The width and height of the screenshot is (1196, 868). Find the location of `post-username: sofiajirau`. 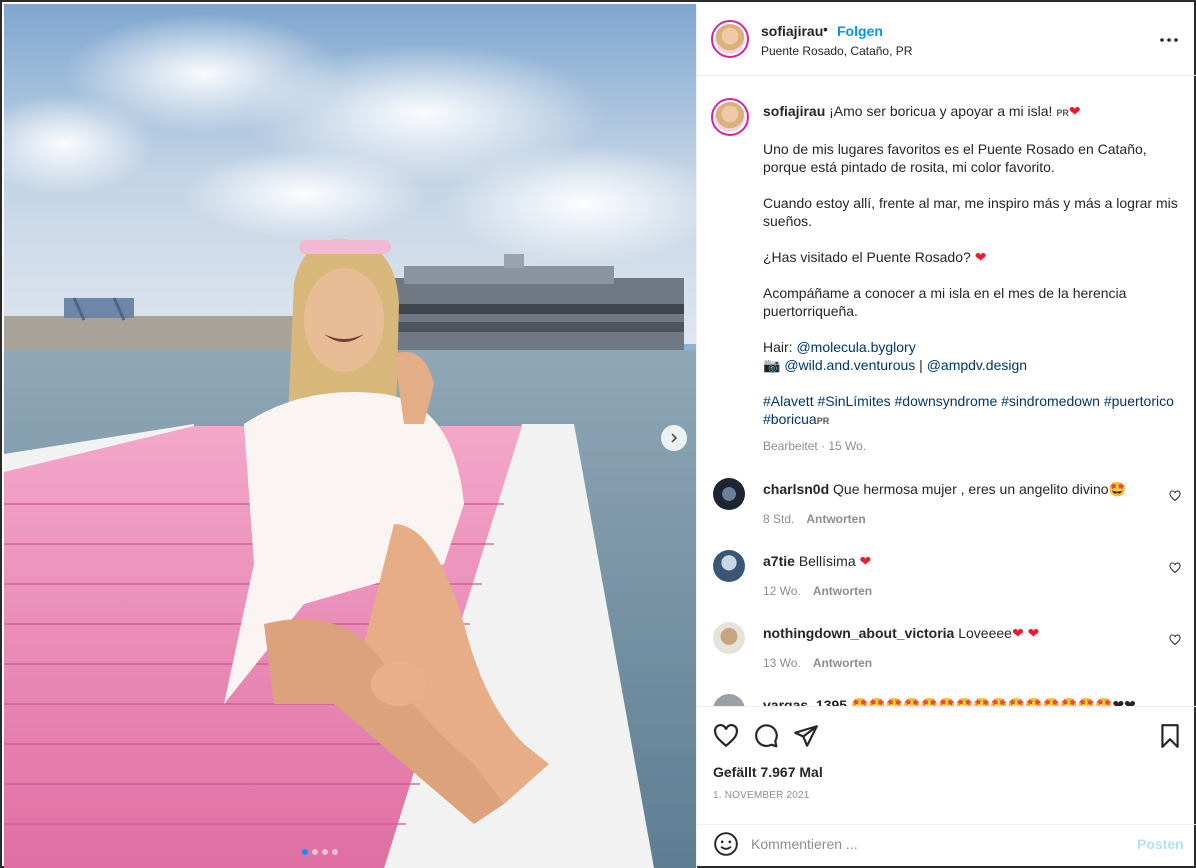

post-username: sofiajirau is located at coordinates (792, 31).